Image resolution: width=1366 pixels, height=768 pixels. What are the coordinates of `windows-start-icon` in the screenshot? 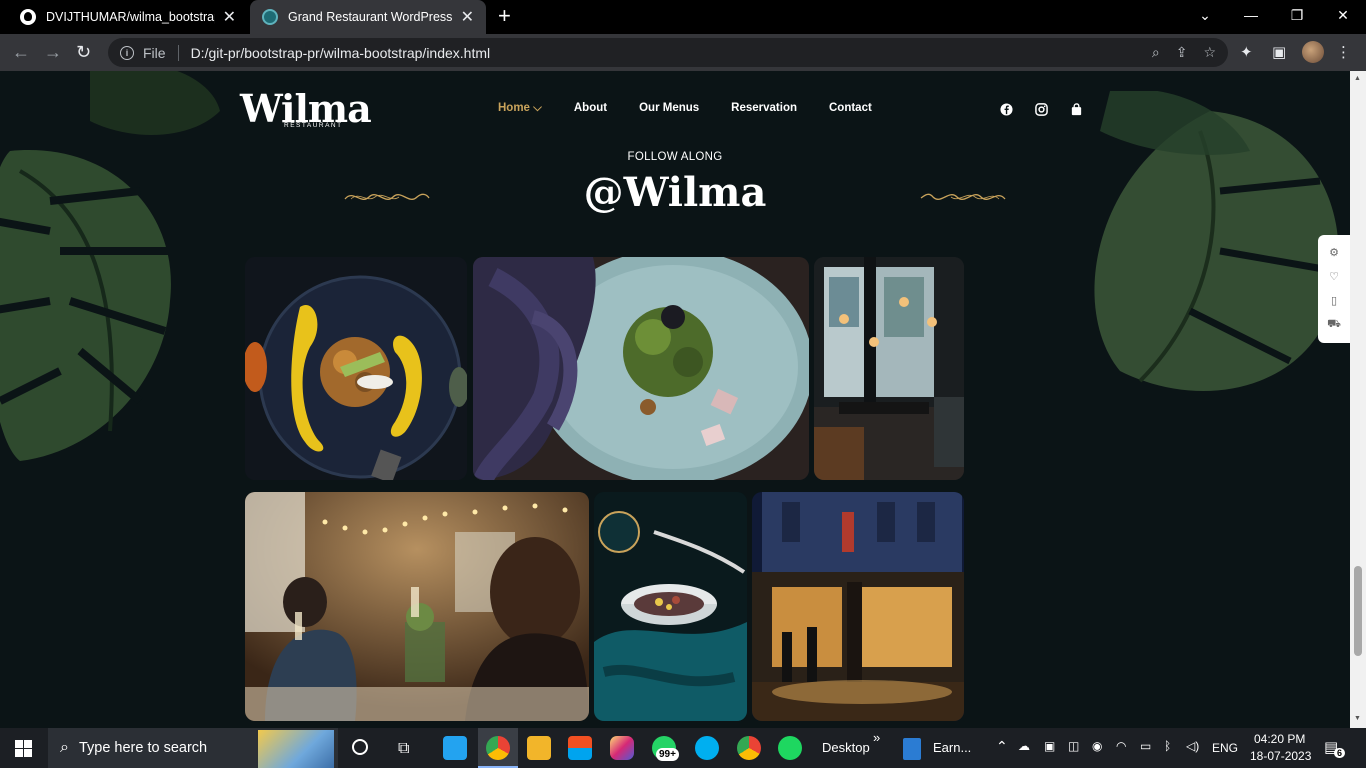 It's located at (23, 748).